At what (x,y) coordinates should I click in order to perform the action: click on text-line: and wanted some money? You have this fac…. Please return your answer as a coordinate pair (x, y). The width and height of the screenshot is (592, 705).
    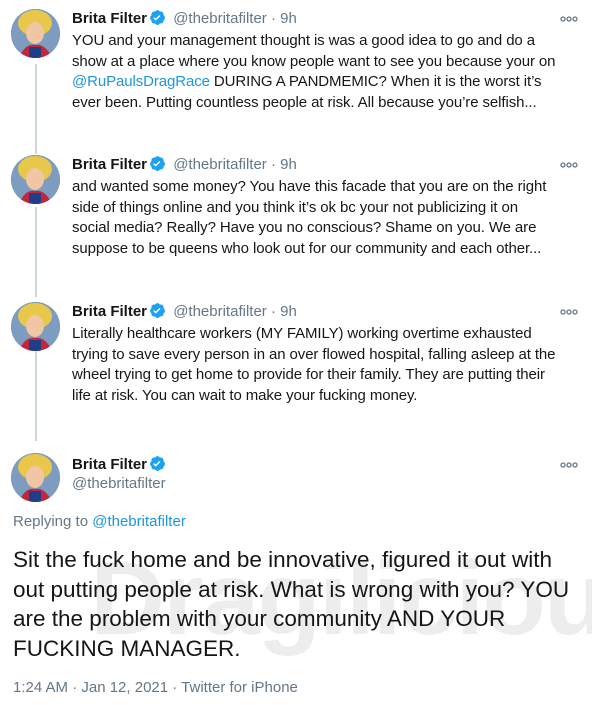
    Looking at the image, I should click on (309, 186).